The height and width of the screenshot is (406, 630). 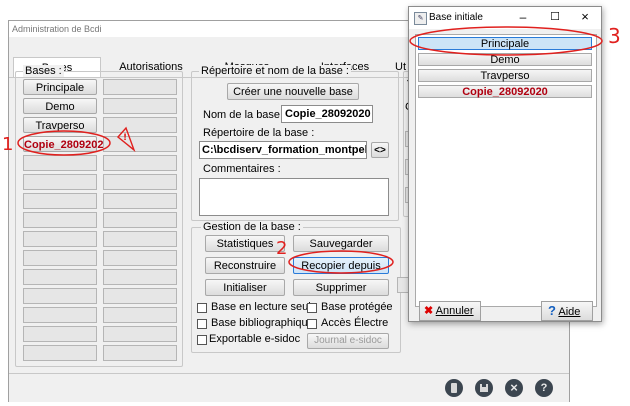 What do you see at coordinates (64, 143) in the screenshot?
I see `annotation-ellipse-copie` at bounding box center [64, 143].